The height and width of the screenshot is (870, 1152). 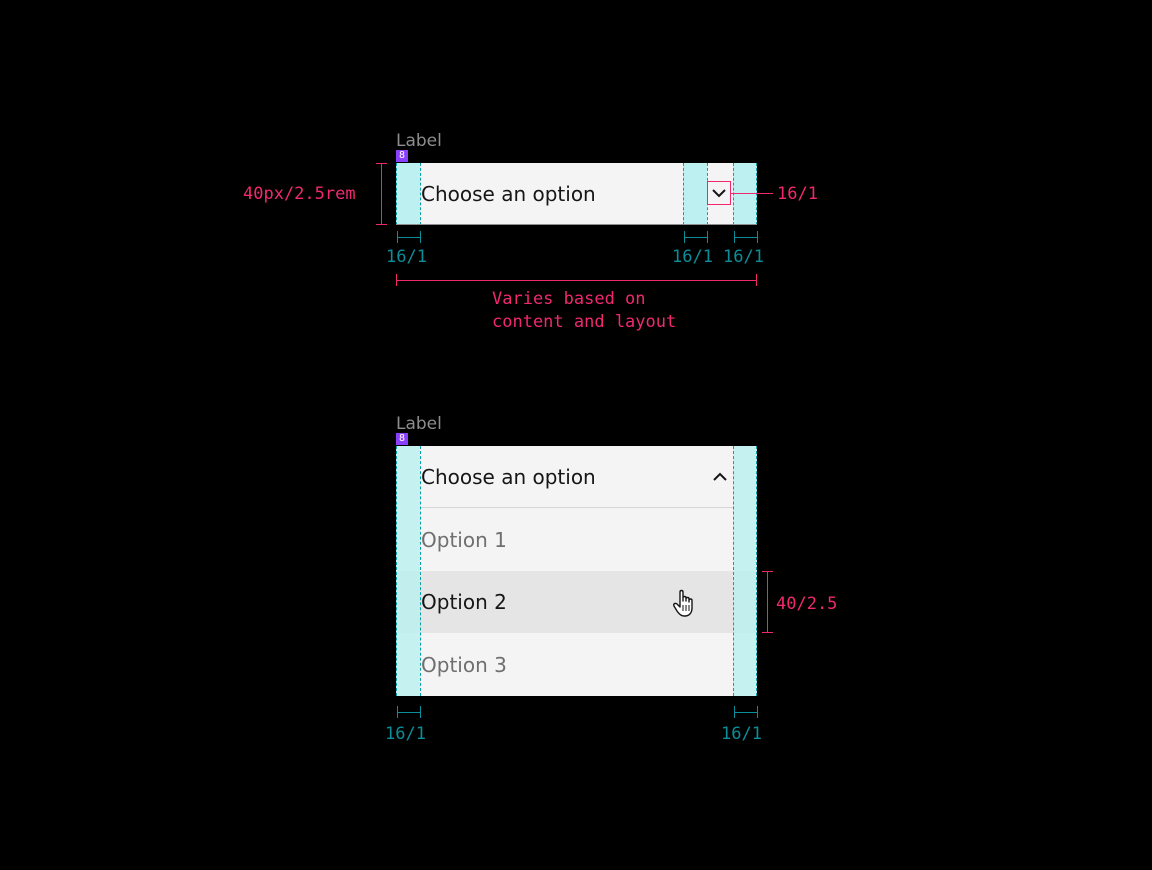 I want to click on width-annotation-line1: Varies based on, so click(x=569, y=299).